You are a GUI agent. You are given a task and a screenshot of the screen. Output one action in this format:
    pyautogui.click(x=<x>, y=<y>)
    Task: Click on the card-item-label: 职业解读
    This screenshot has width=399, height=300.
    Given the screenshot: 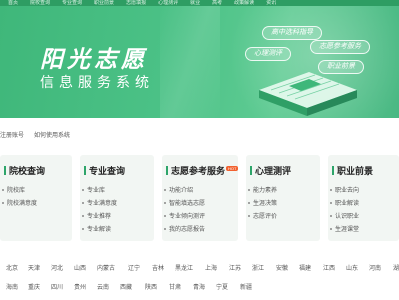 What is the action you would take?
    pyautogui.click(x=347, y=204)
    